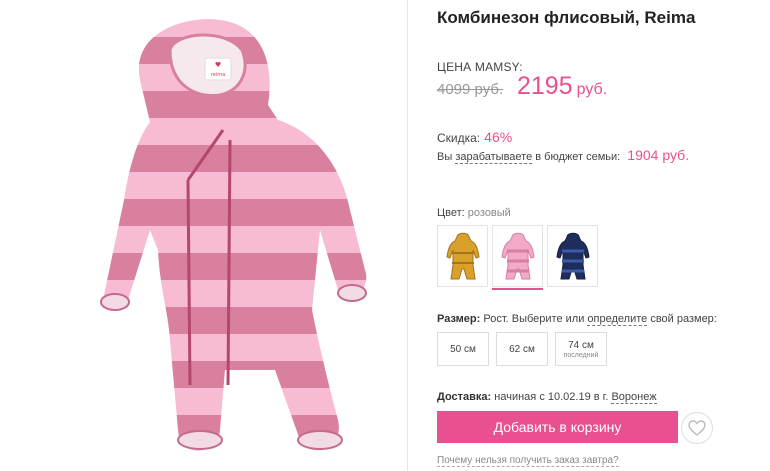 This screenshot has height=471, width=770. I want to click on size-option-62: 62 см, so click(522, 349).